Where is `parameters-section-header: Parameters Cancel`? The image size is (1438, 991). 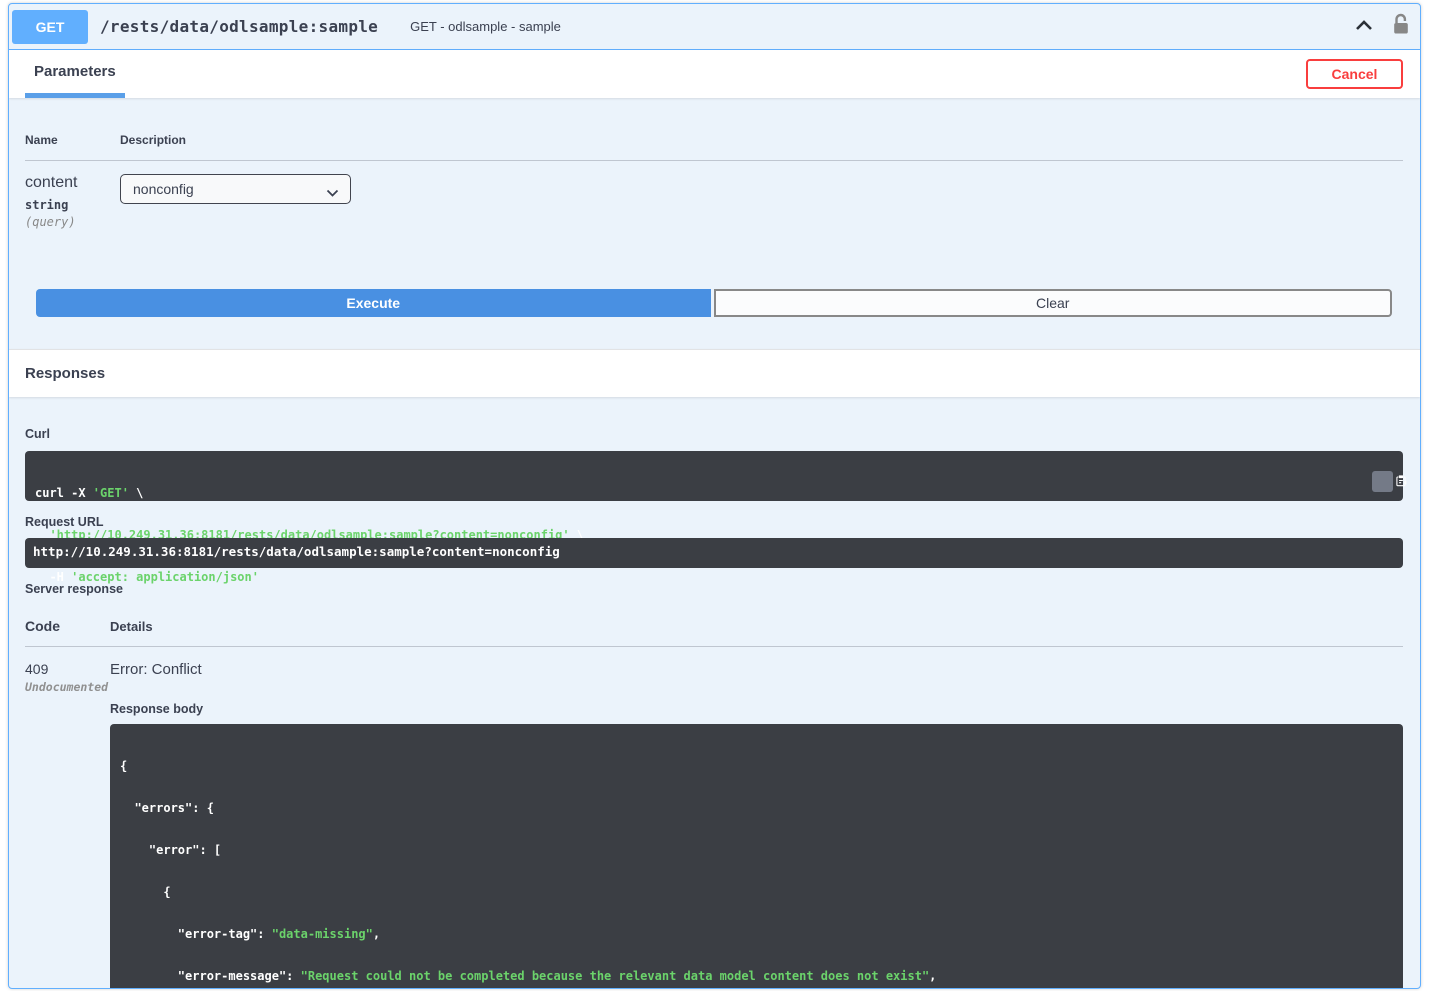
parameters-section-header: Parameters Cancel is located at coordinates (714, 74).